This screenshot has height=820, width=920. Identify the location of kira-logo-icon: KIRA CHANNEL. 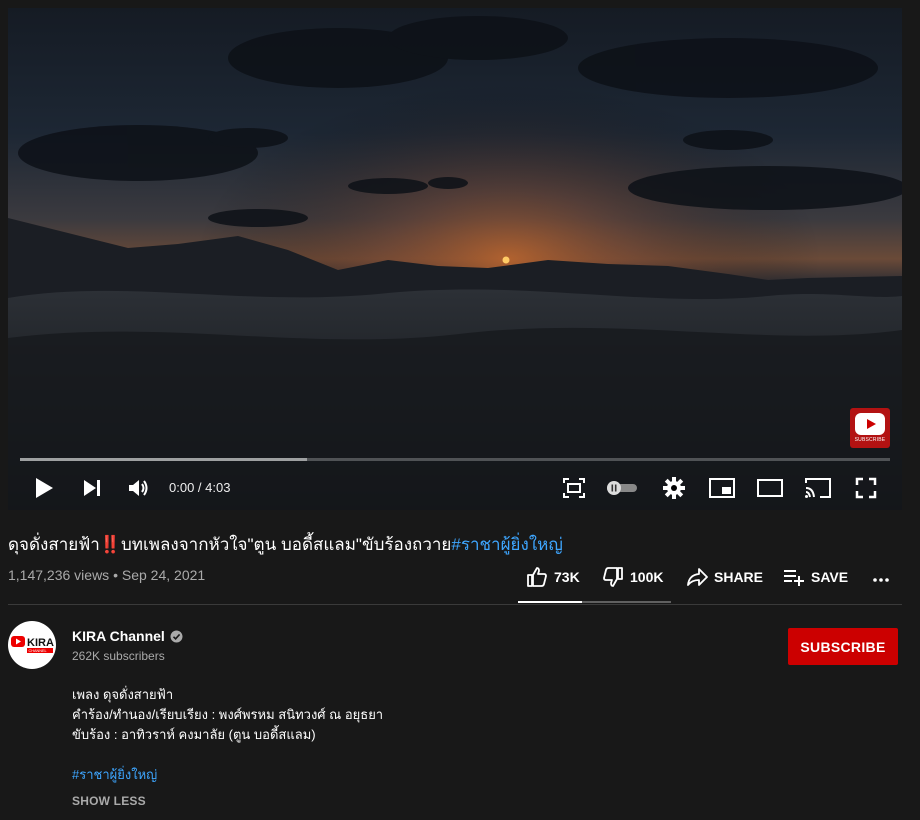
(32, 644).